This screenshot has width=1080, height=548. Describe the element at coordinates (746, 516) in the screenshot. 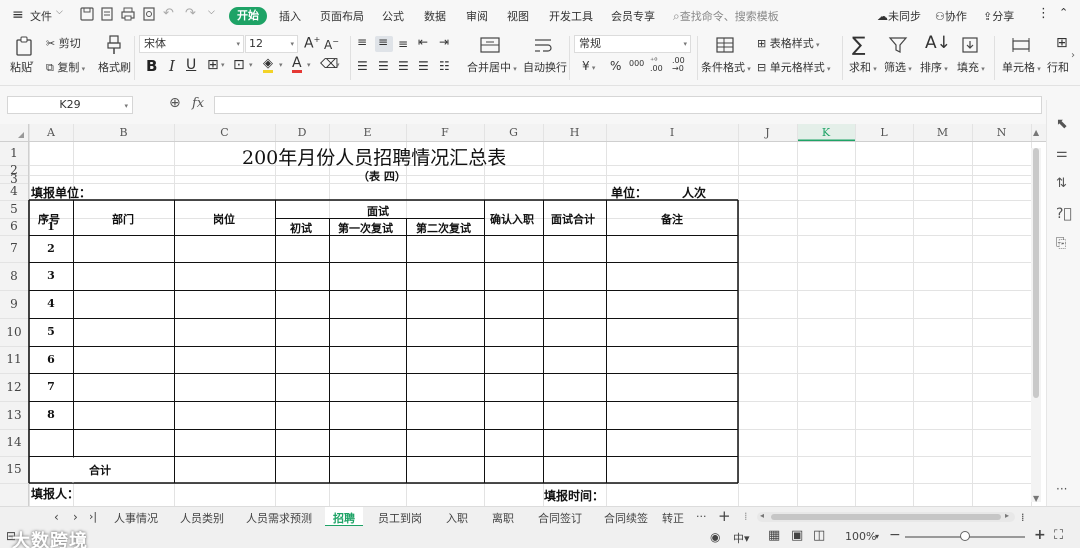

I see `tab-splitter: ⁞` at that location.